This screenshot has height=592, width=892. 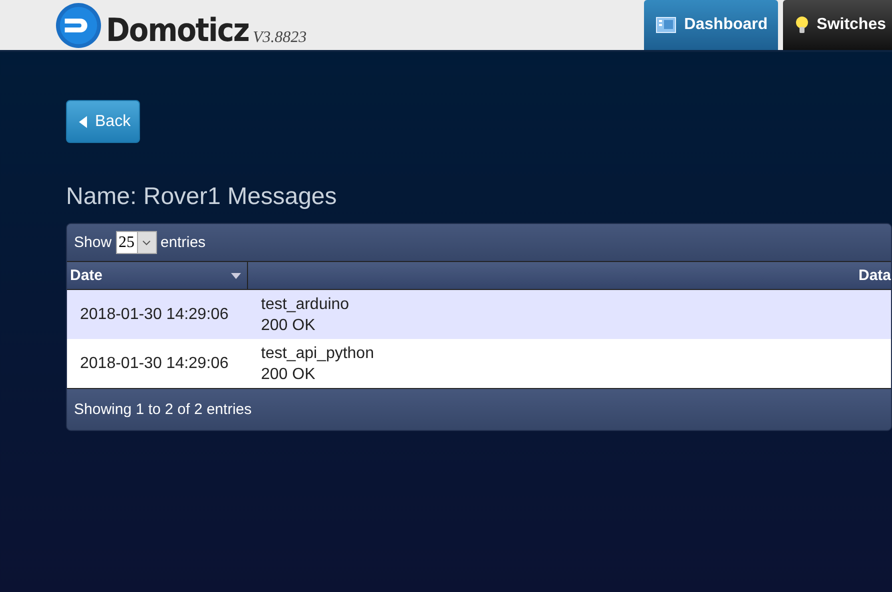 I want to click on caret-icon, so click(x=83, y=122).